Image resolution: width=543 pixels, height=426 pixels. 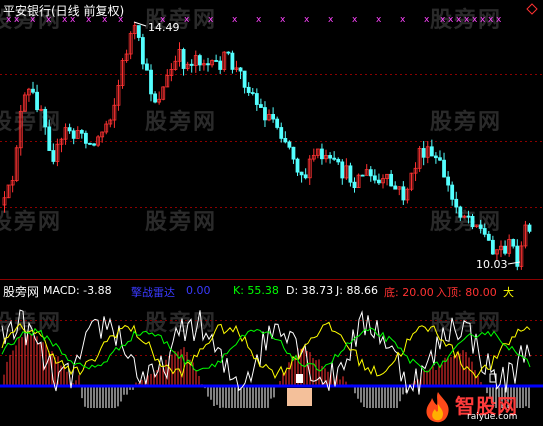 What do you see at coordinates (299, 397) in the screenshot?
I see `signal-block` at bounding box center [299, 397].